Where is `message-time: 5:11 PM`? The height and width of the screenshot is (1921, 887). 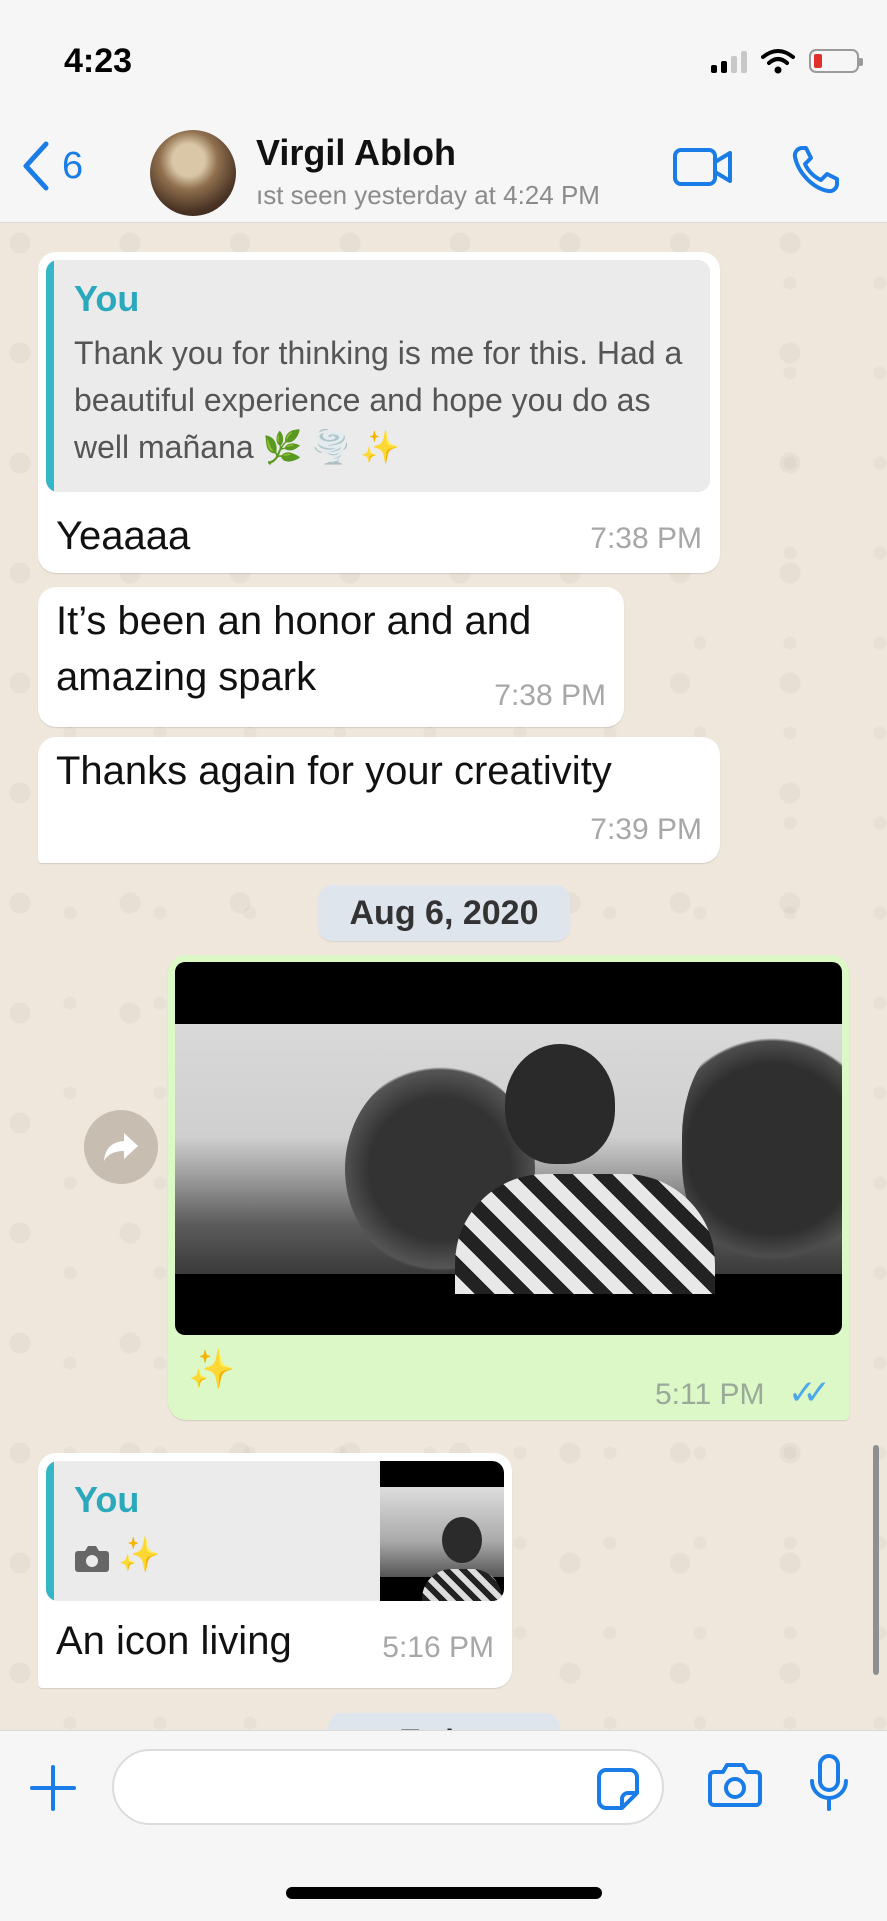
message-time: 5:11 PM is located at coordinates (710, 1394).